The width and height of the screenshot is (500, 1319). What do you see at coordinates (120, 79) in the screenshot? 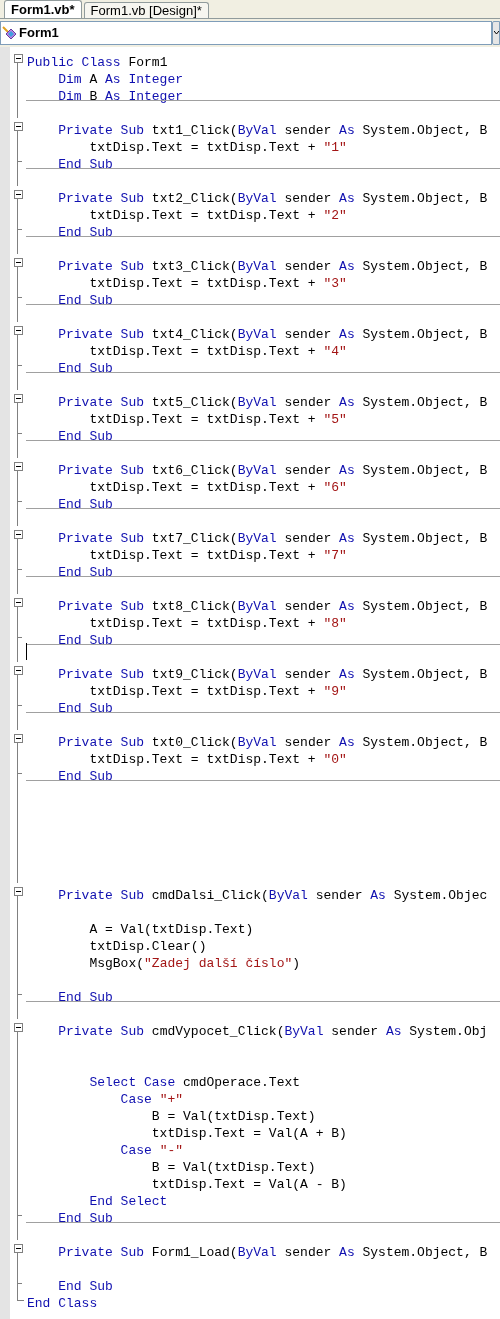
I see `code-line: Dim A As Integer` at bounding box center [120, 79].